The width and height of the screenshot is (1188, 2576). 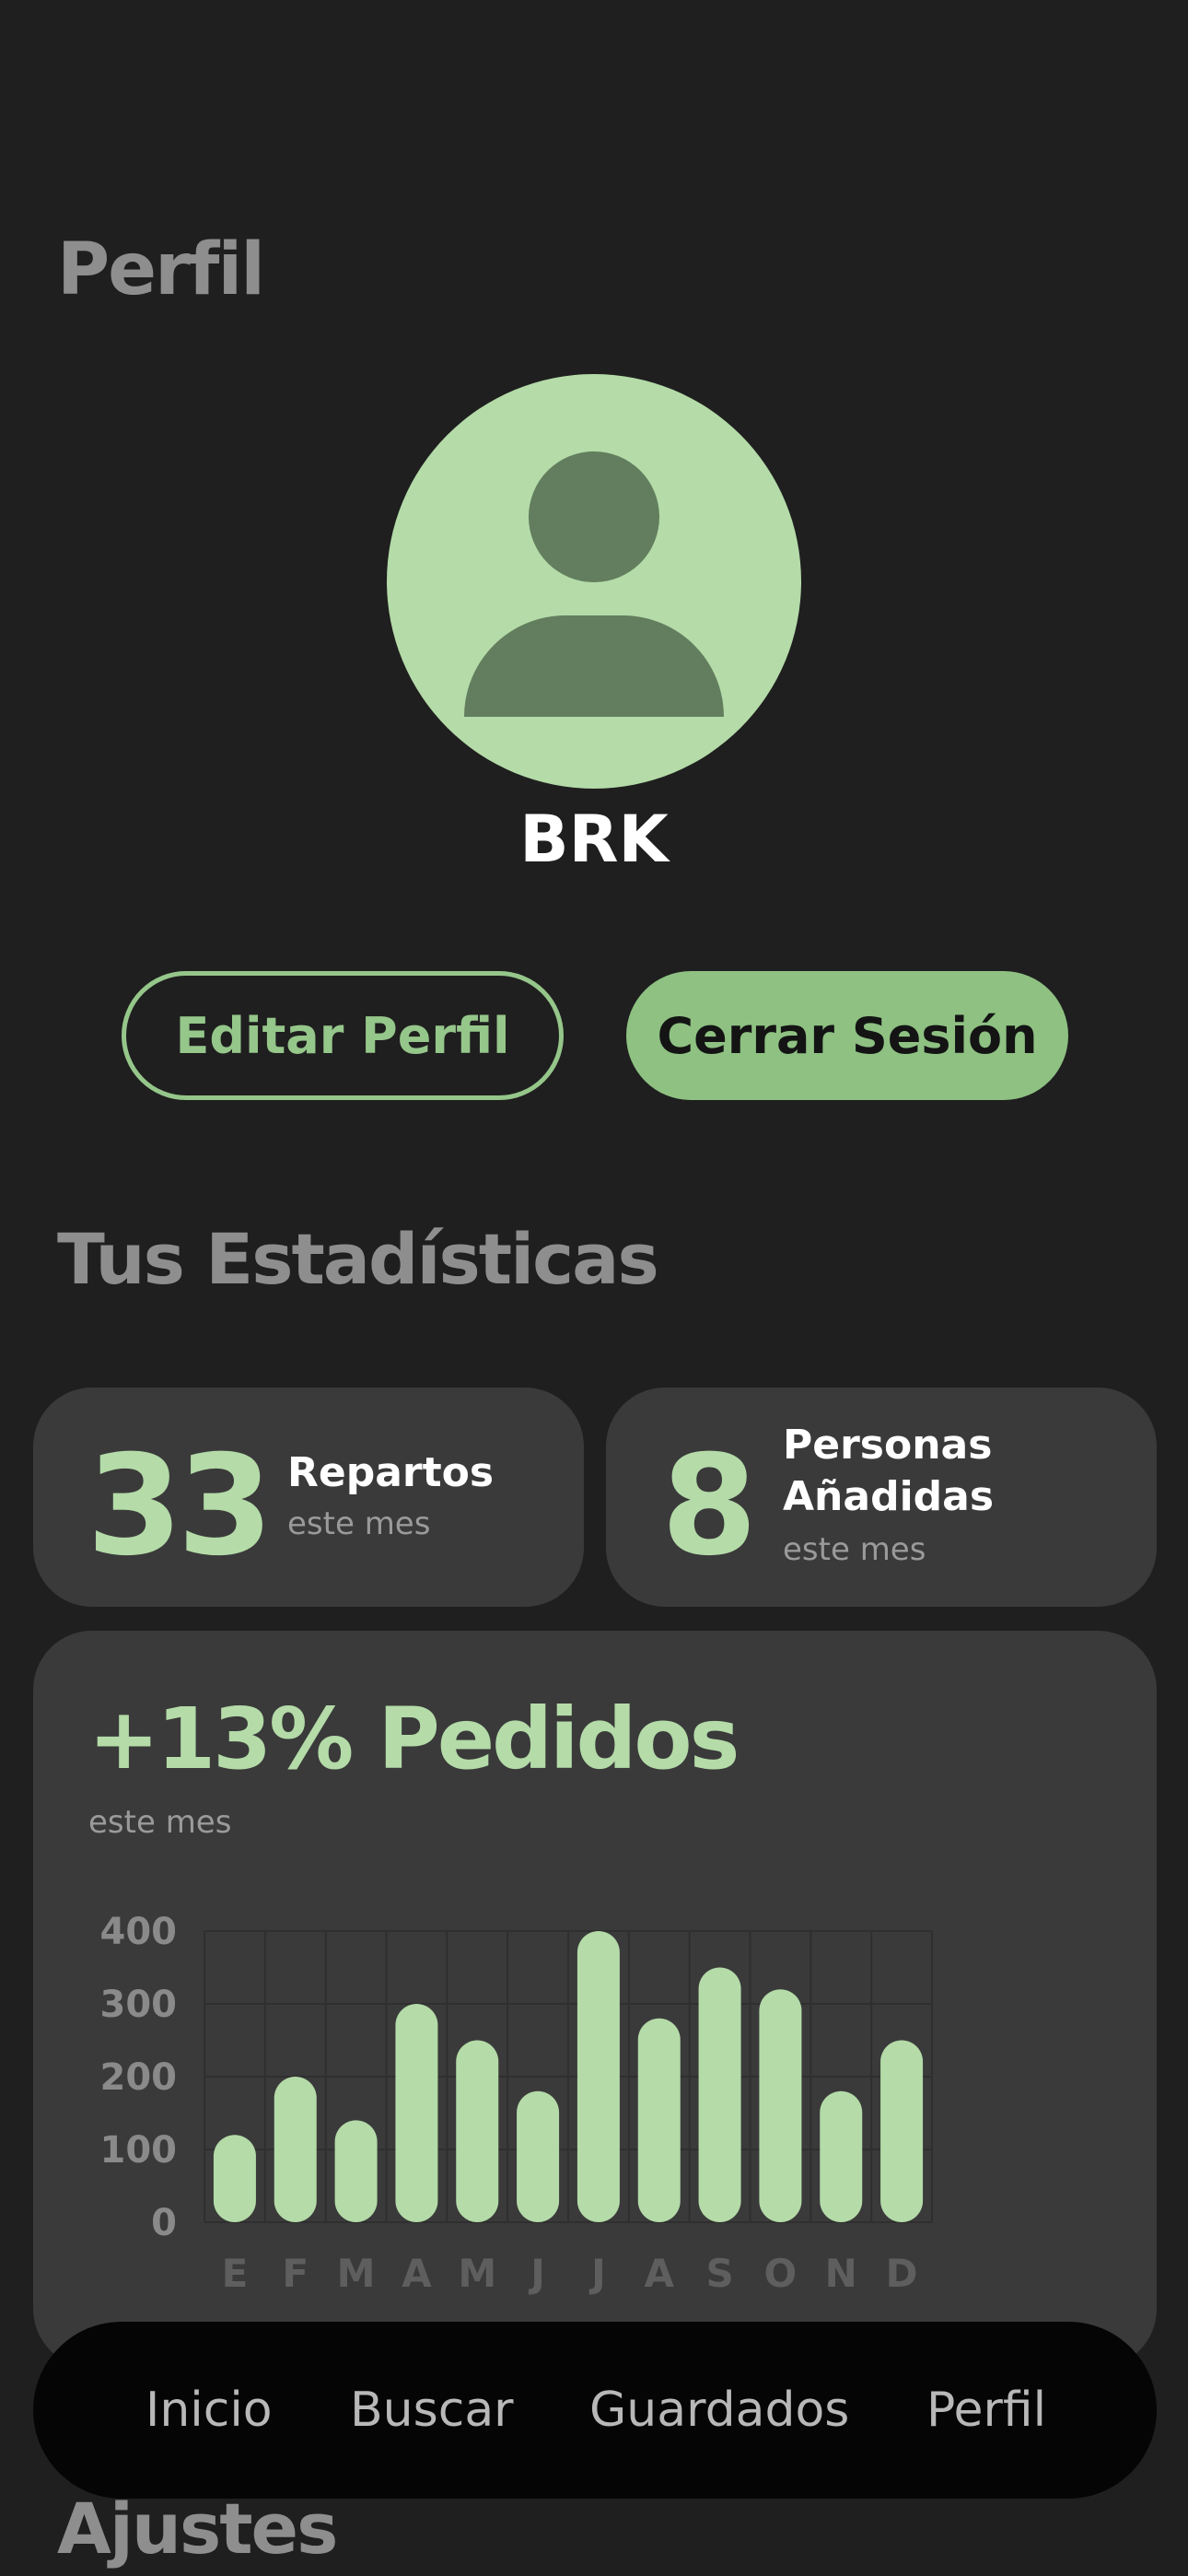 I want to click on x-tick-label: N, so click(x=841, y=2273).